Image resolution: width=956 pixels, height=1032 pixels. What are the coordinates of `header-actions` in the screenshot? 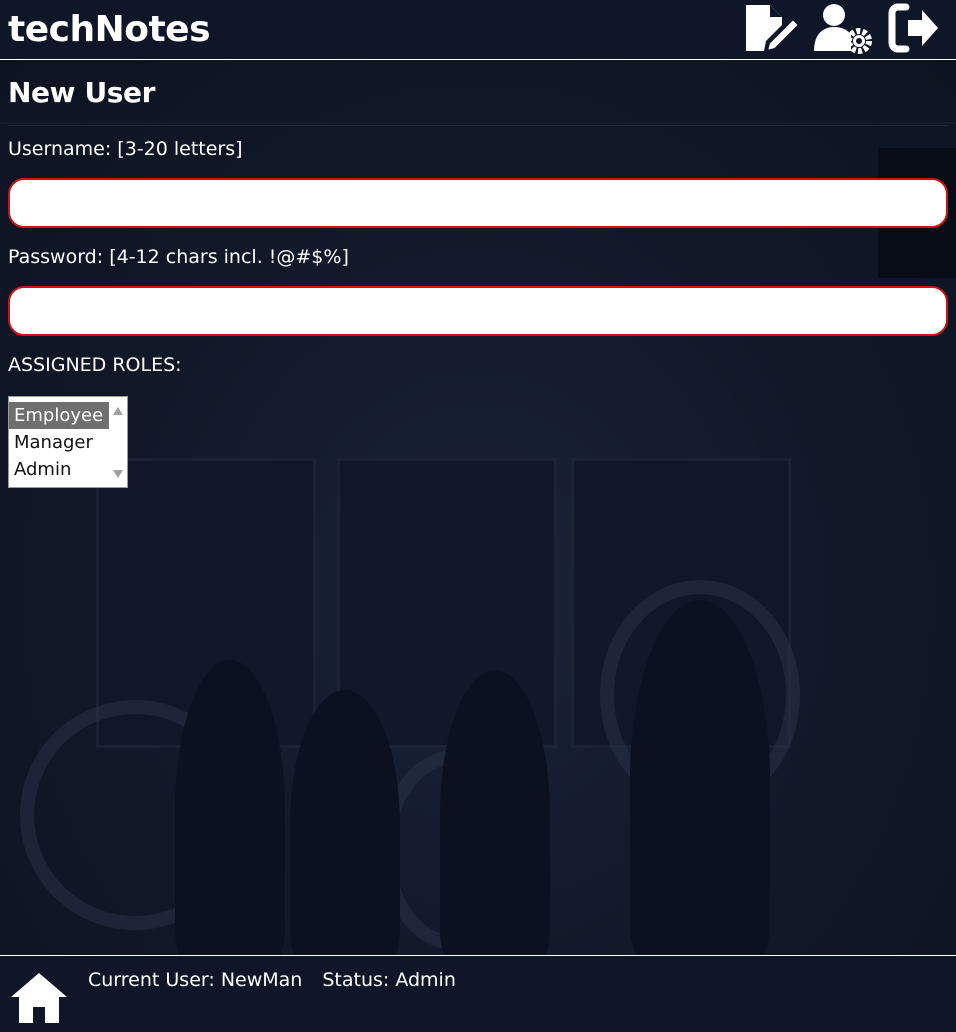 It's located at (843, 30).